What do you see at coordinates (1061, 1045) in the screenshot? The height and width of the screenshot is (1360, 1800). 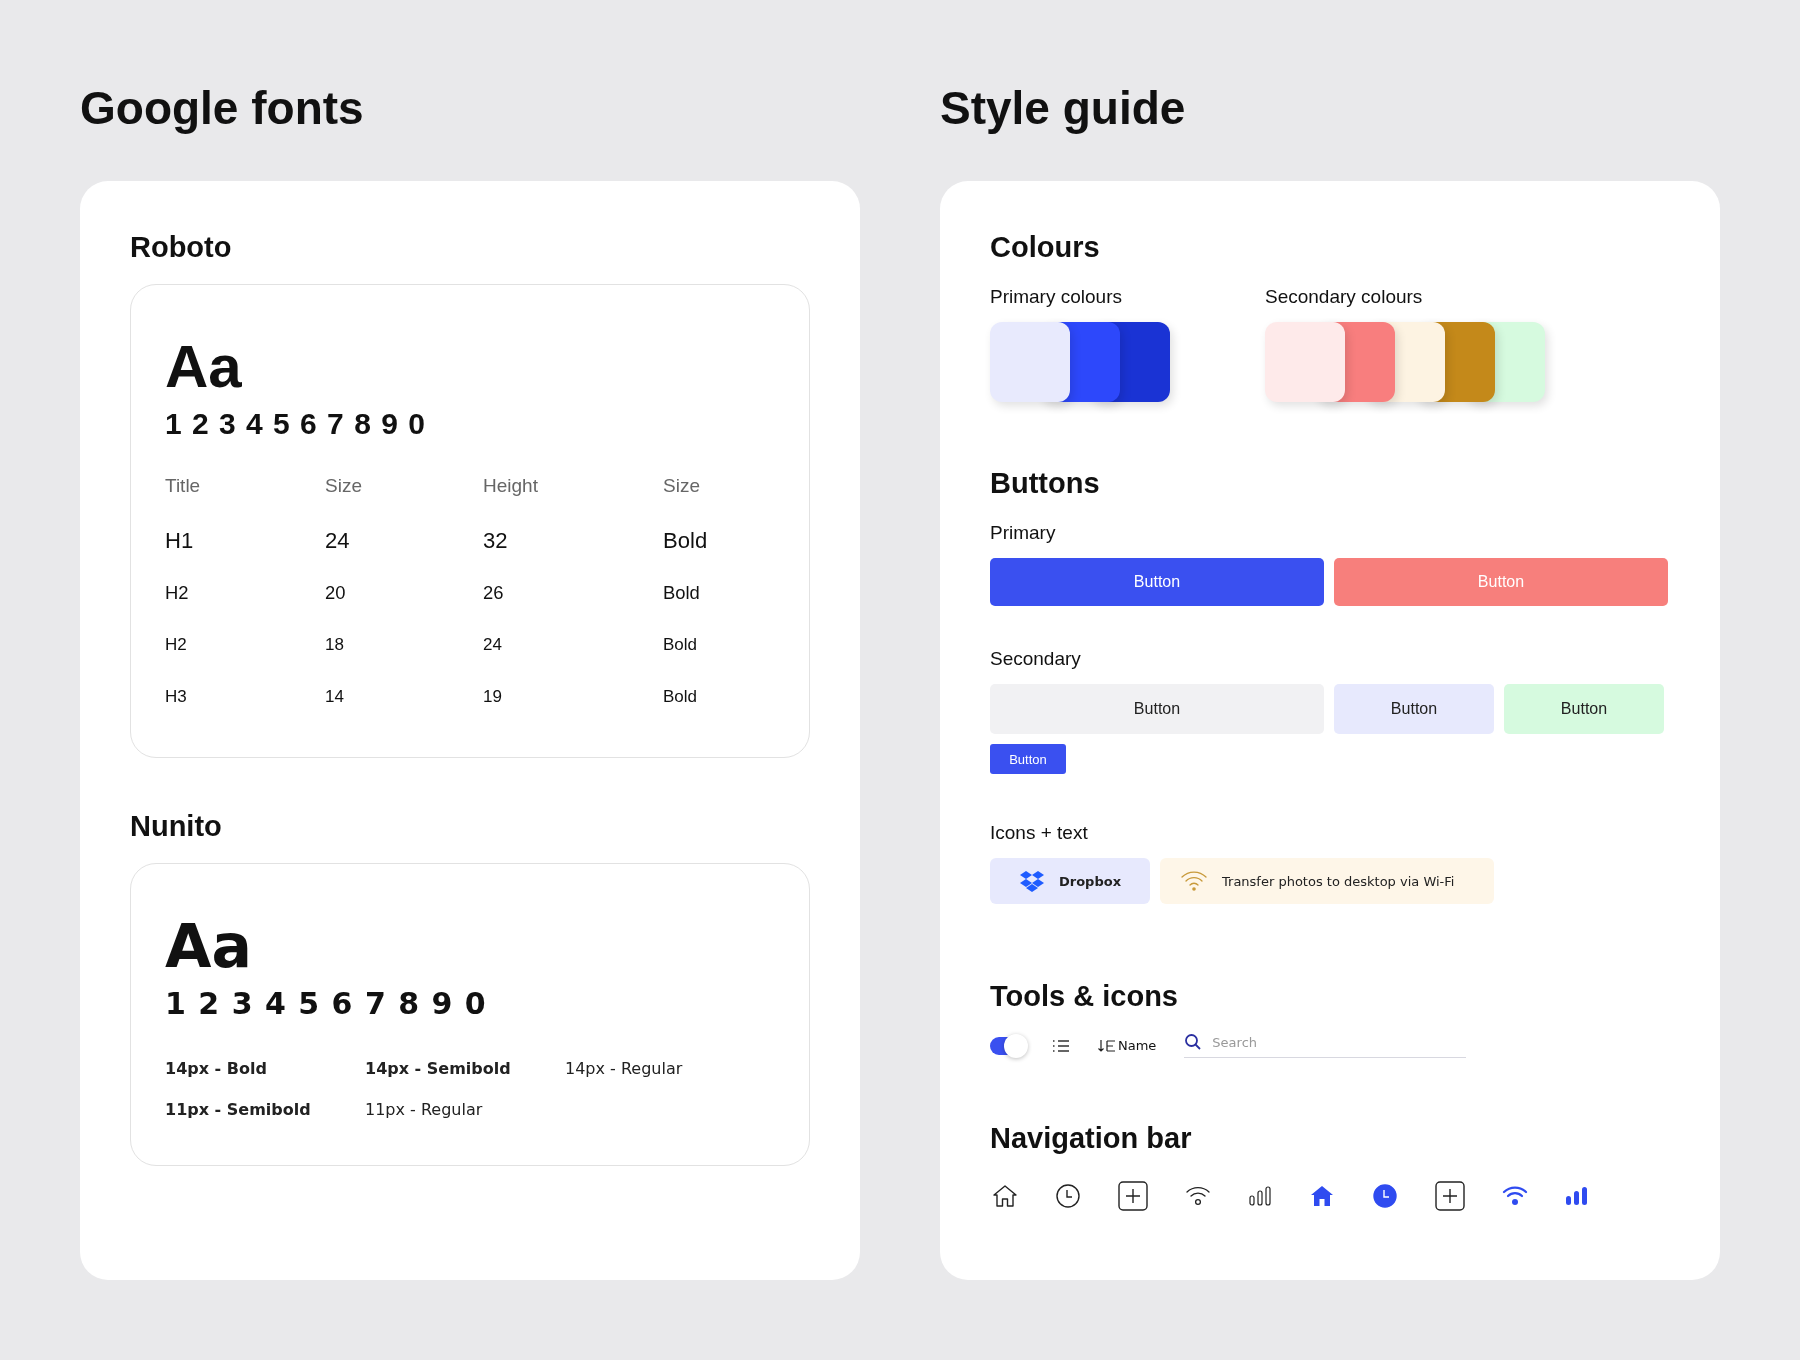 I see `list-icon` at bounding box center [1061, 1045].